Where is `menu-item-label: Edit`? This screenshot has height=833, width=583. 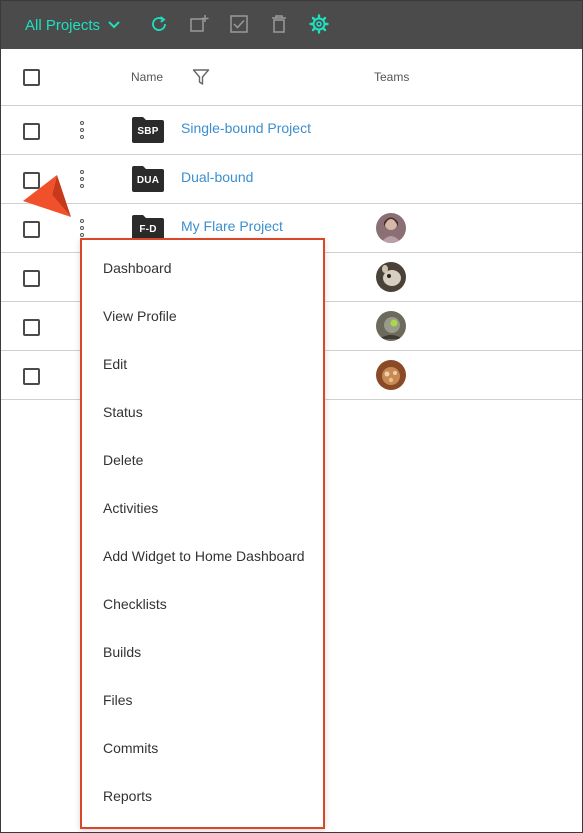
menu-item-label: Edit is located at coordinates (115, 364).